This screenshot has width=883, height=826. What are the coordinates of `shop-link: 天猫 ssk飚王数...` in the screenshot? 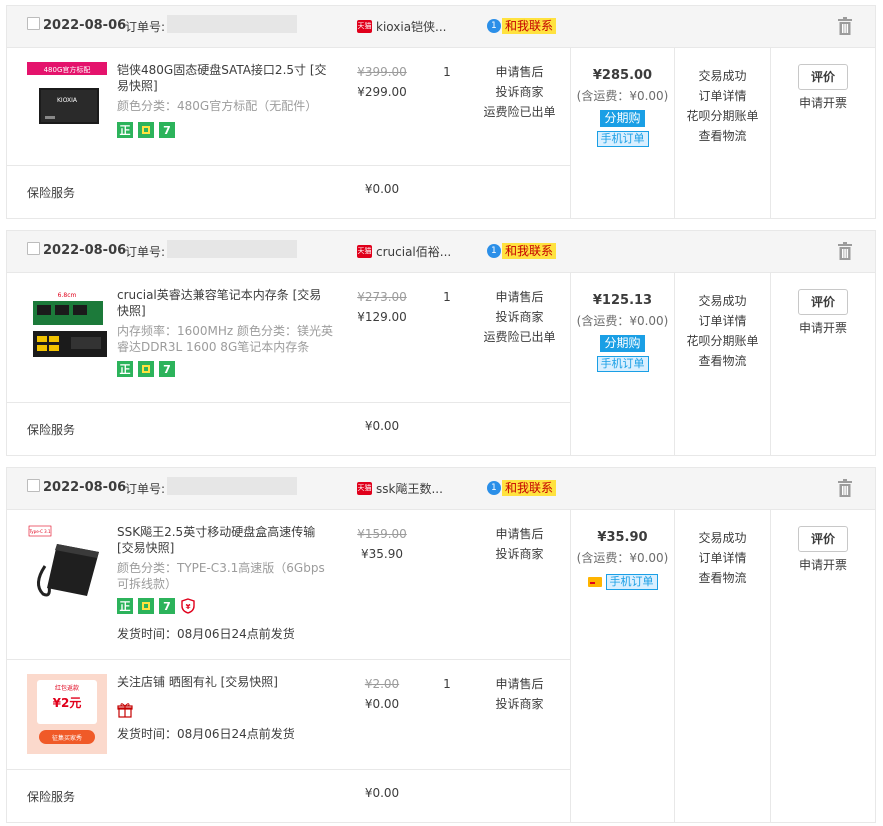 It's located at (400, 488).